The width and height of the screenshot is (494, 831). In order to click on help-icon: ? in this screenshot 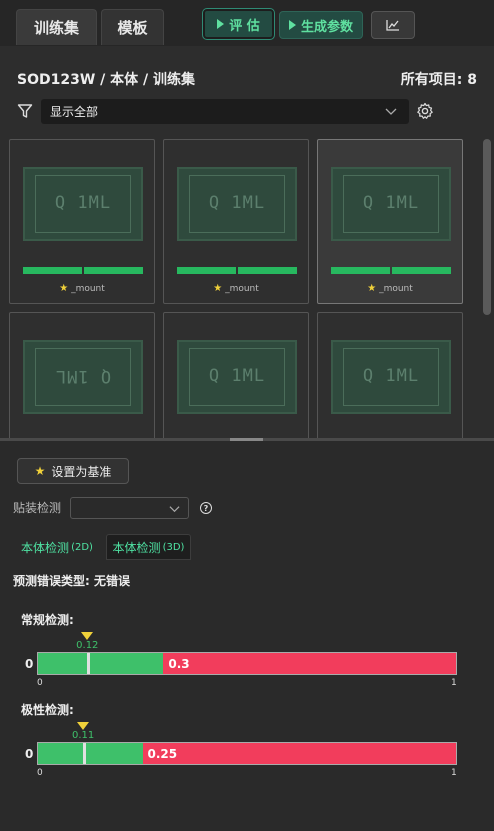, I will do `click(206, 508)`.